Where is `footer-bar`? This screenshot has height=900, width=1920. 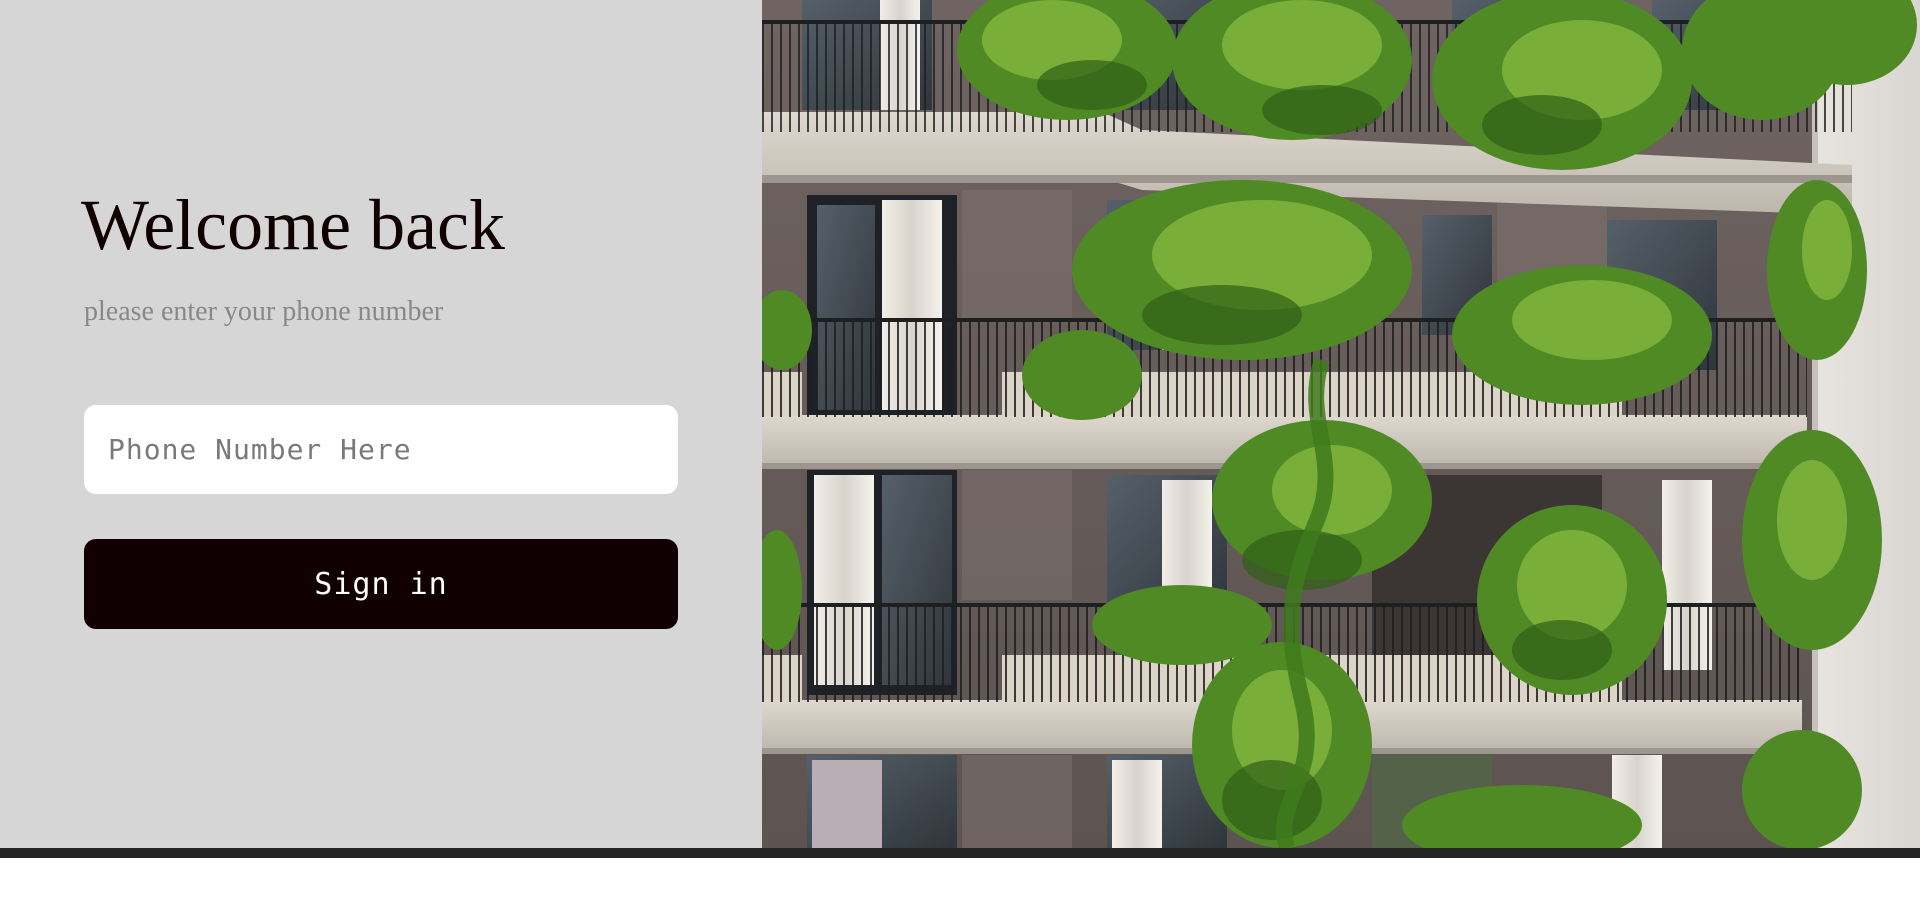 footer-bar is located at coordinates (960, 853).